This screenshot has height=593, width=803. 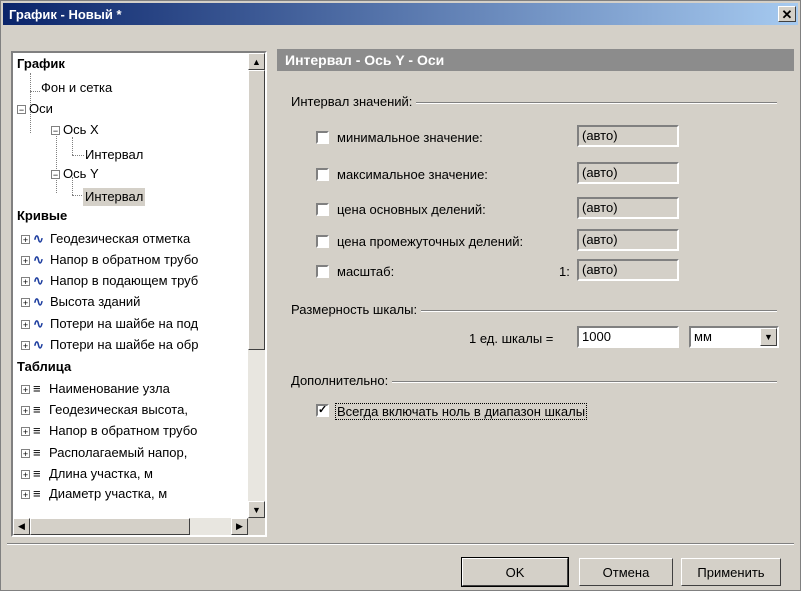 What do you see at coordinates (94, 494) in the screenshot?
I see `tree-table-item: + ≡ Диаметр участка, м` at bounding box center [94, 494].